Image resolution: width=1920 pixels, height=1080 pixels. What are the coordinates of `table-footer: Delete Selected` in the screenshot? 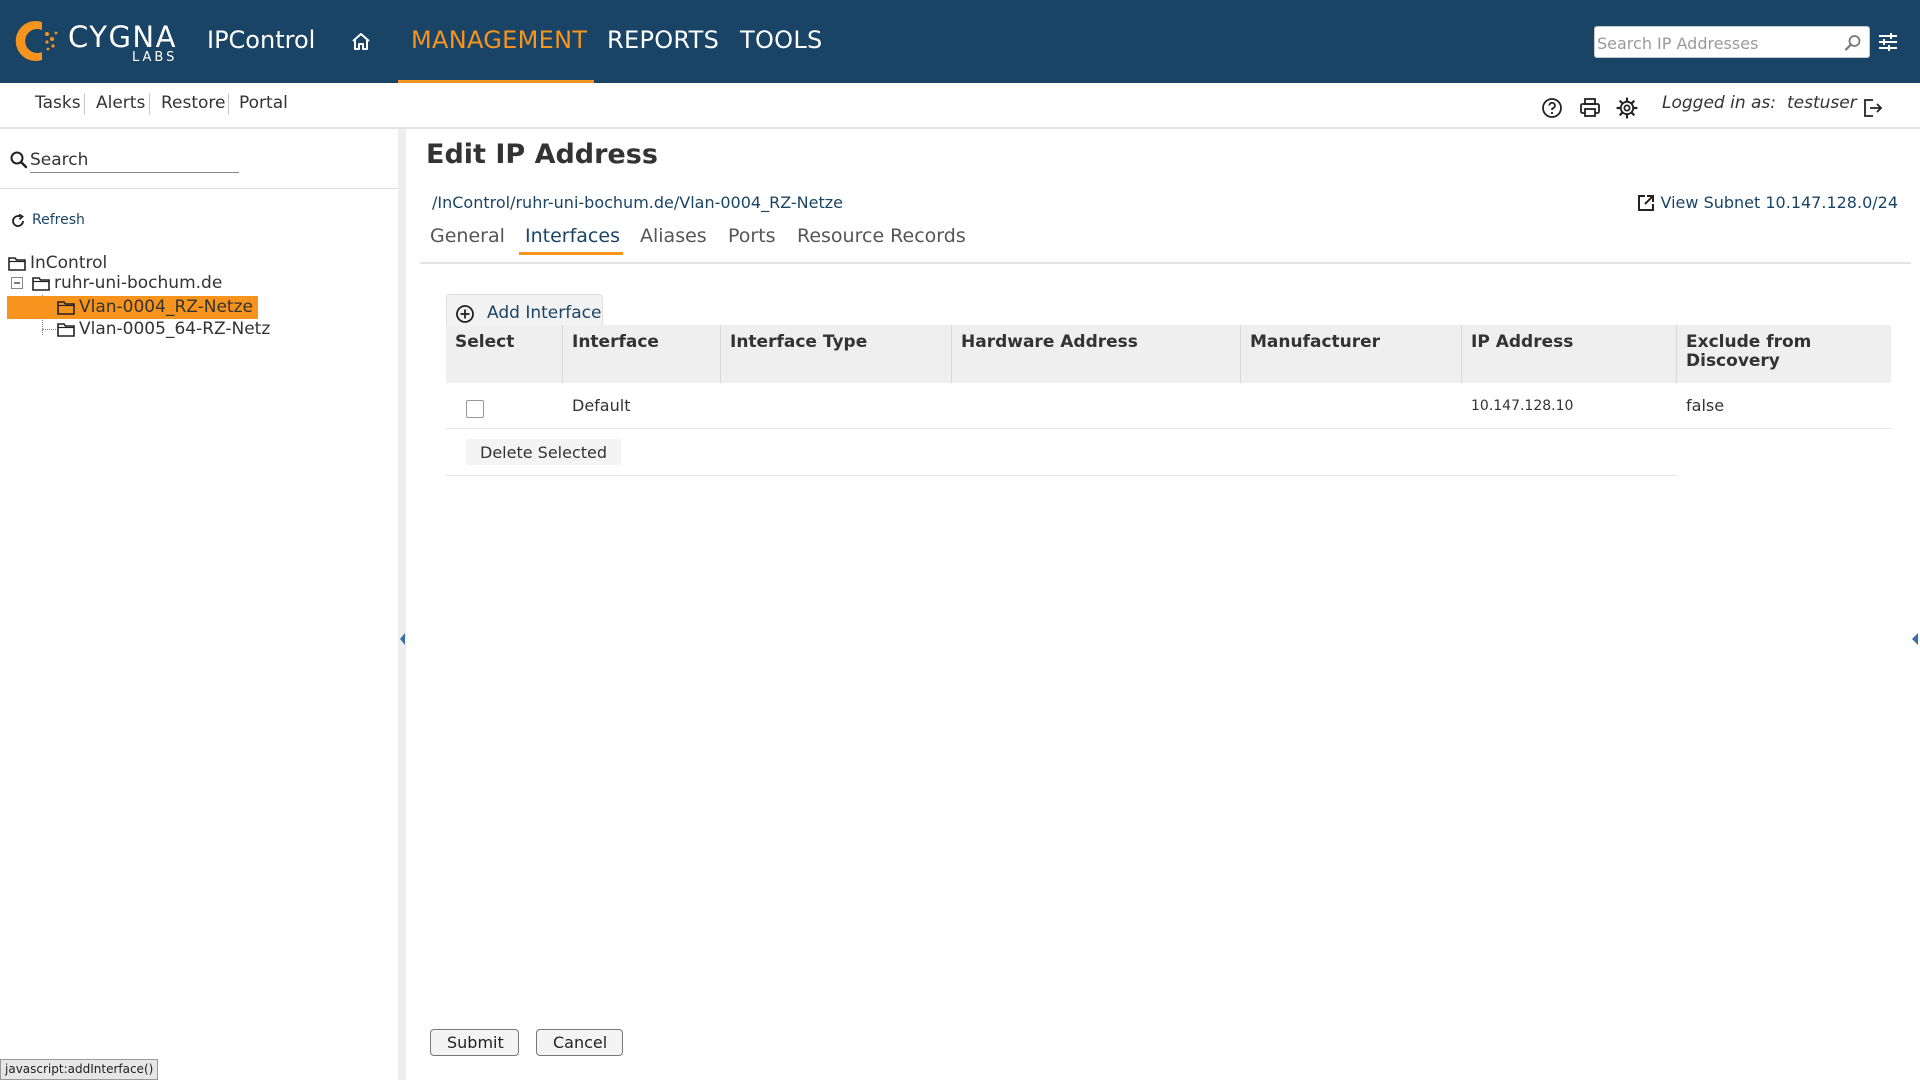 It's located at (1061, 453).